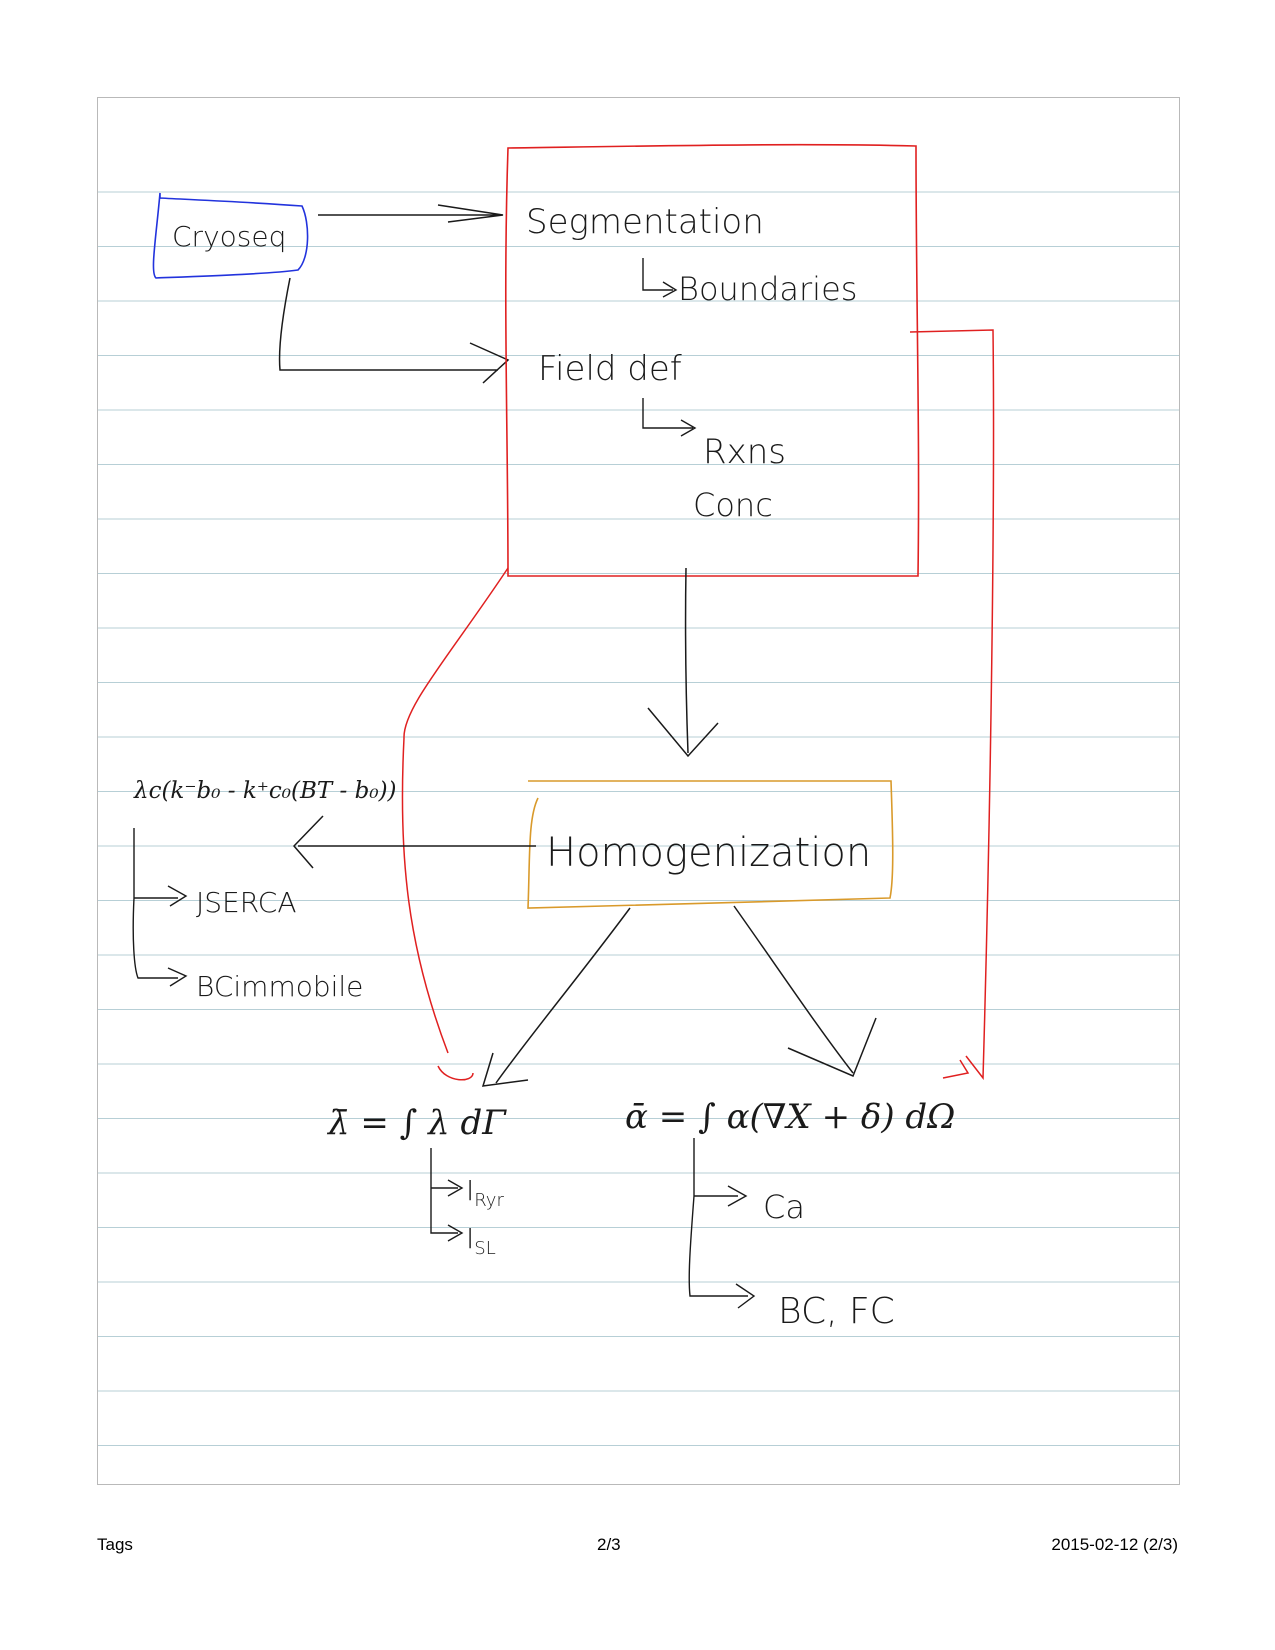 This screenshot has height=1650, width=1275. Describe the element at coordinates (660, 278) in the screenshot. I see `boundaries-arrow` at that location.